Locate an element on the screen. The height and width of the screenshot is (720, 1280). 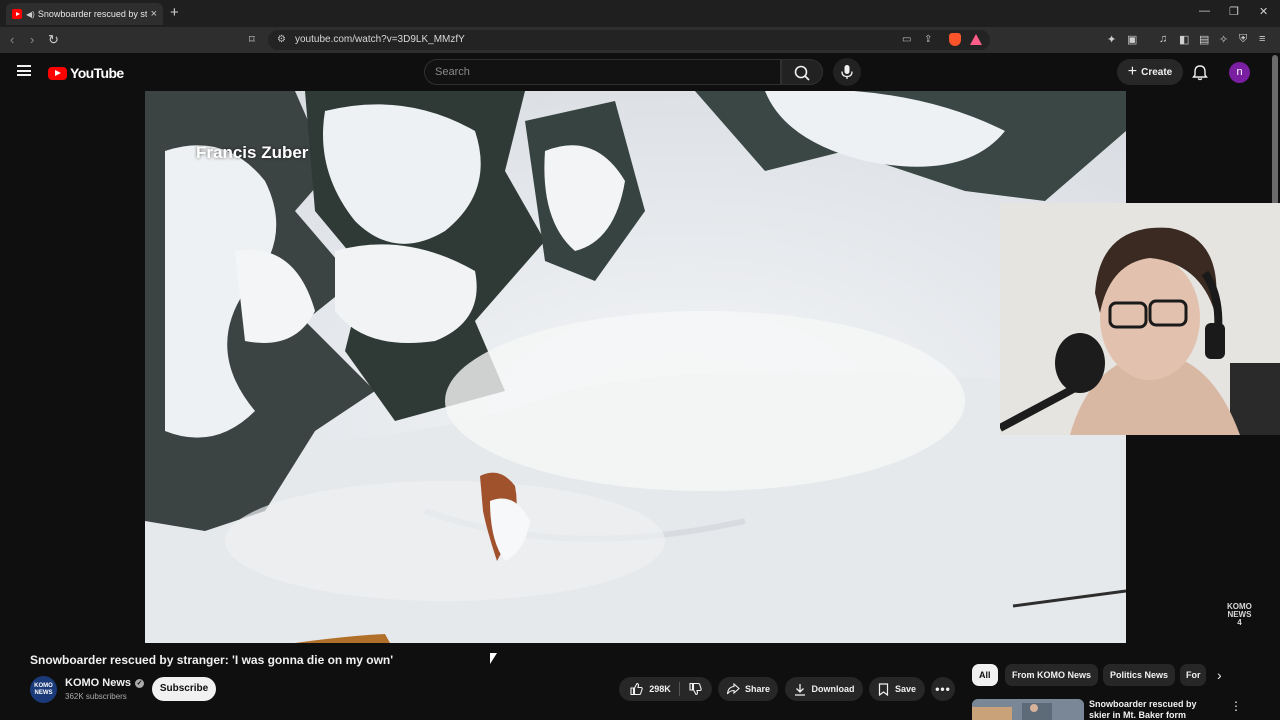
reload-icon: ↻ is located at coordinates (53, 40).